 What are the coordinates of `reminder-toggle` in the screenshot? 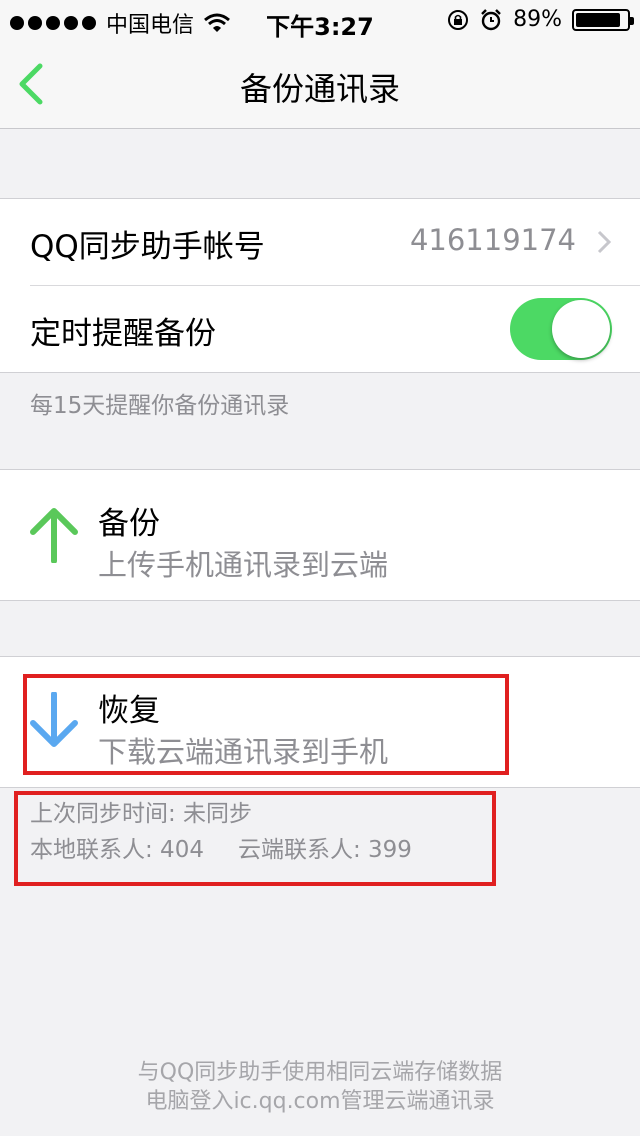 It's located at (561, 329).